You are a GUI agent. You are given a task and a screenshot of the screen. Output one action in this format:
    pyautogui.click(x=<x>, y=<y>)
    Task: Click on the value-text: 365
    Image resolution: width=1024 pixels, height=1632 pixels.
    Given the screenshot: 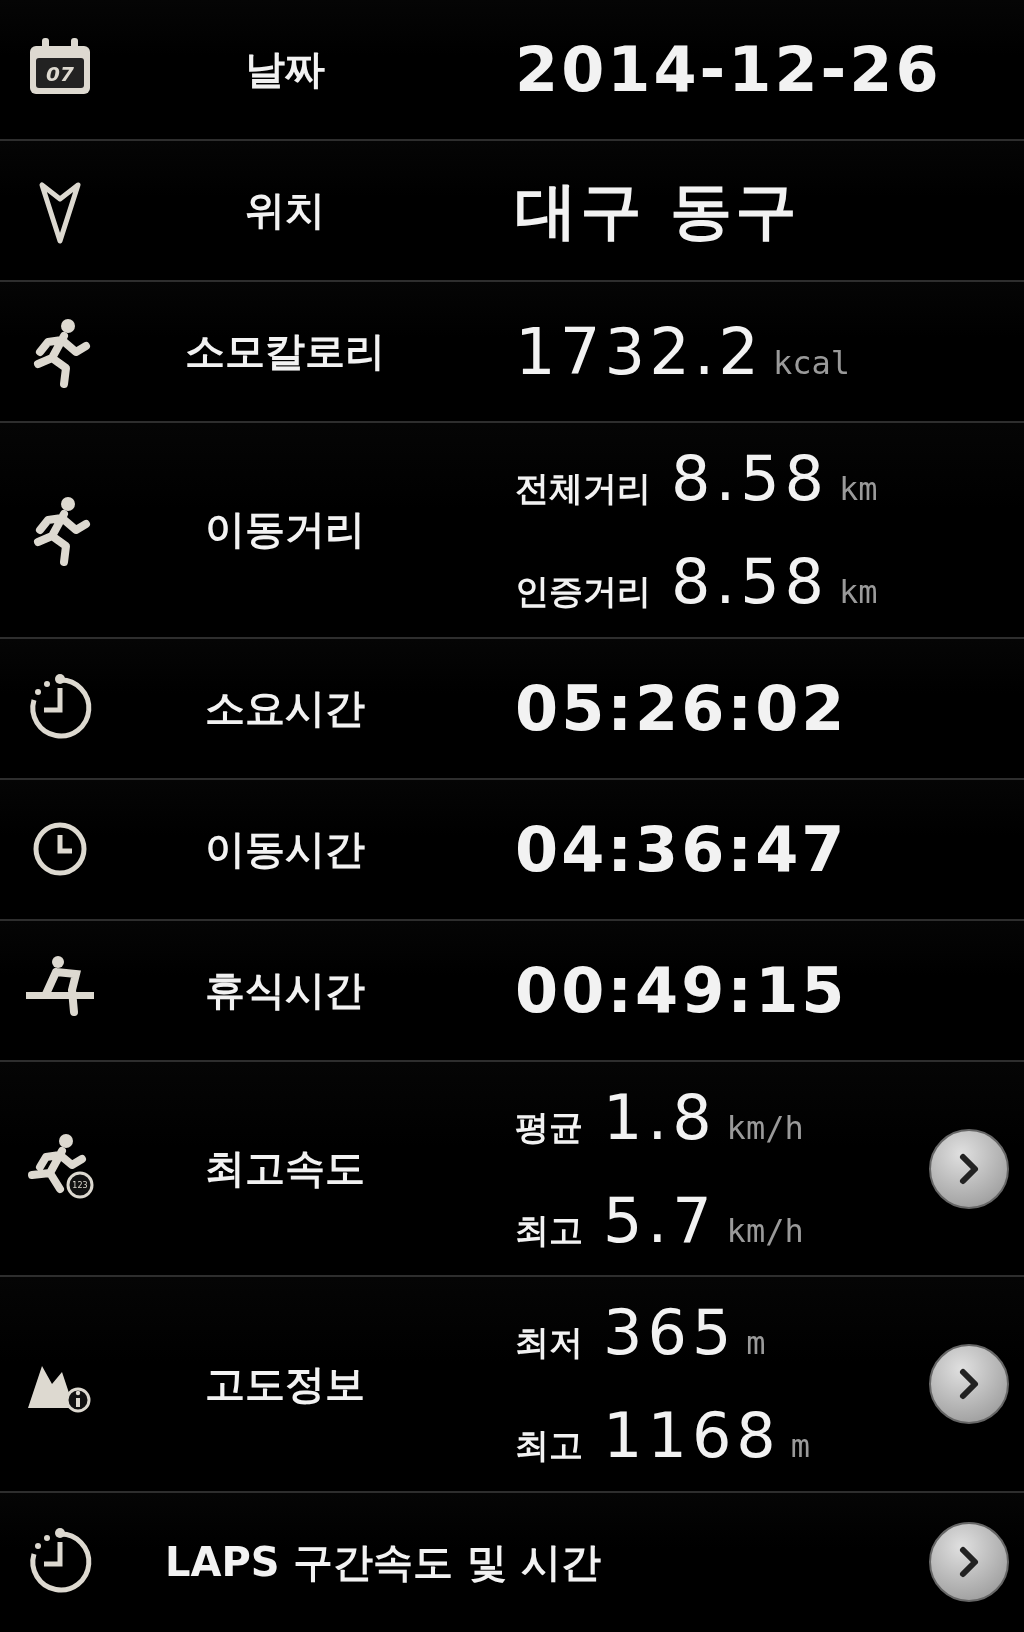 What is the action you would take?
    pyautogui.click(x=670, y=1333)
    